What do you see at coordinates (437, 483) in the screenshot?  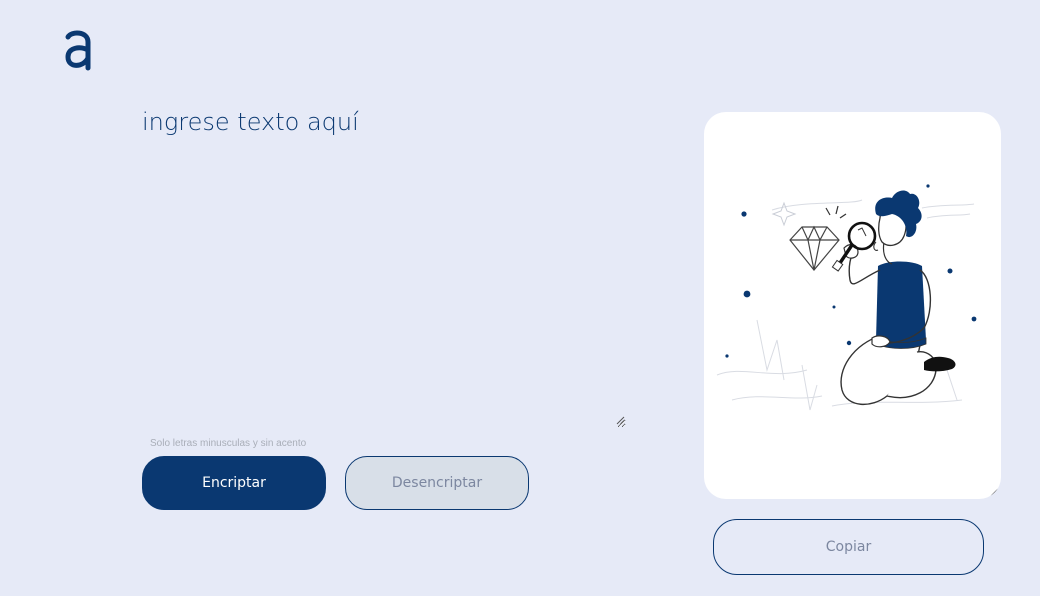 I see `decrypt-button: Desencriptar` at bounding box center [437, 483].